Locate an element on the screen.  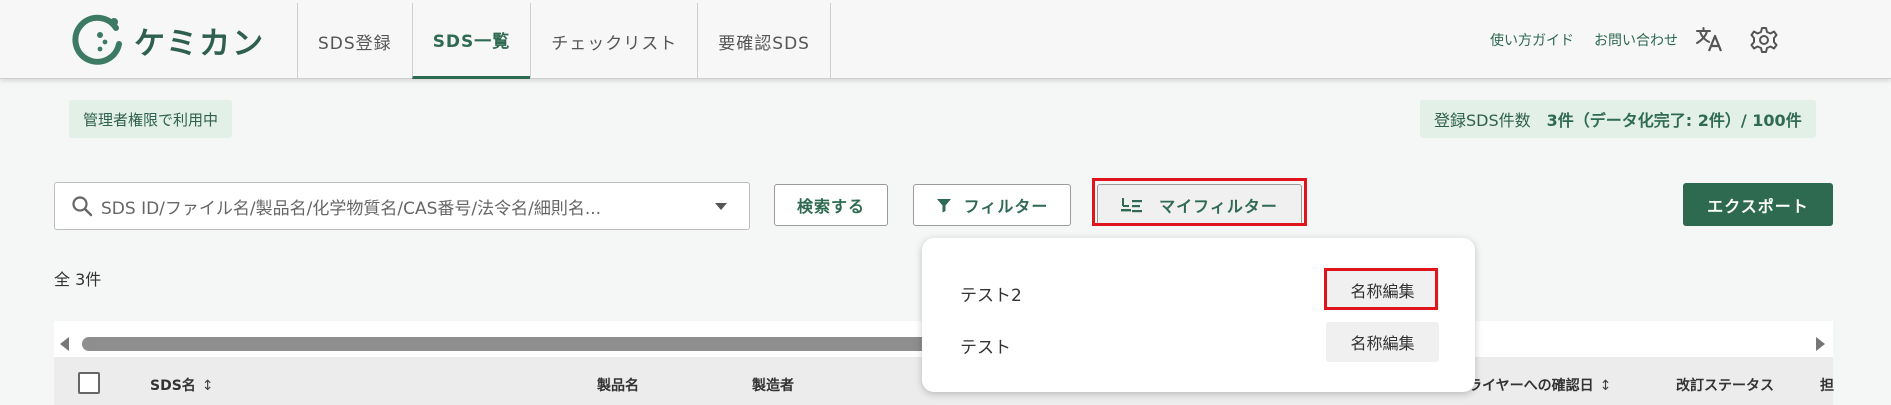
sds-count-value: 3件（データ化完了: 2件）/ 100件 is located at coordinates (1674, 120).